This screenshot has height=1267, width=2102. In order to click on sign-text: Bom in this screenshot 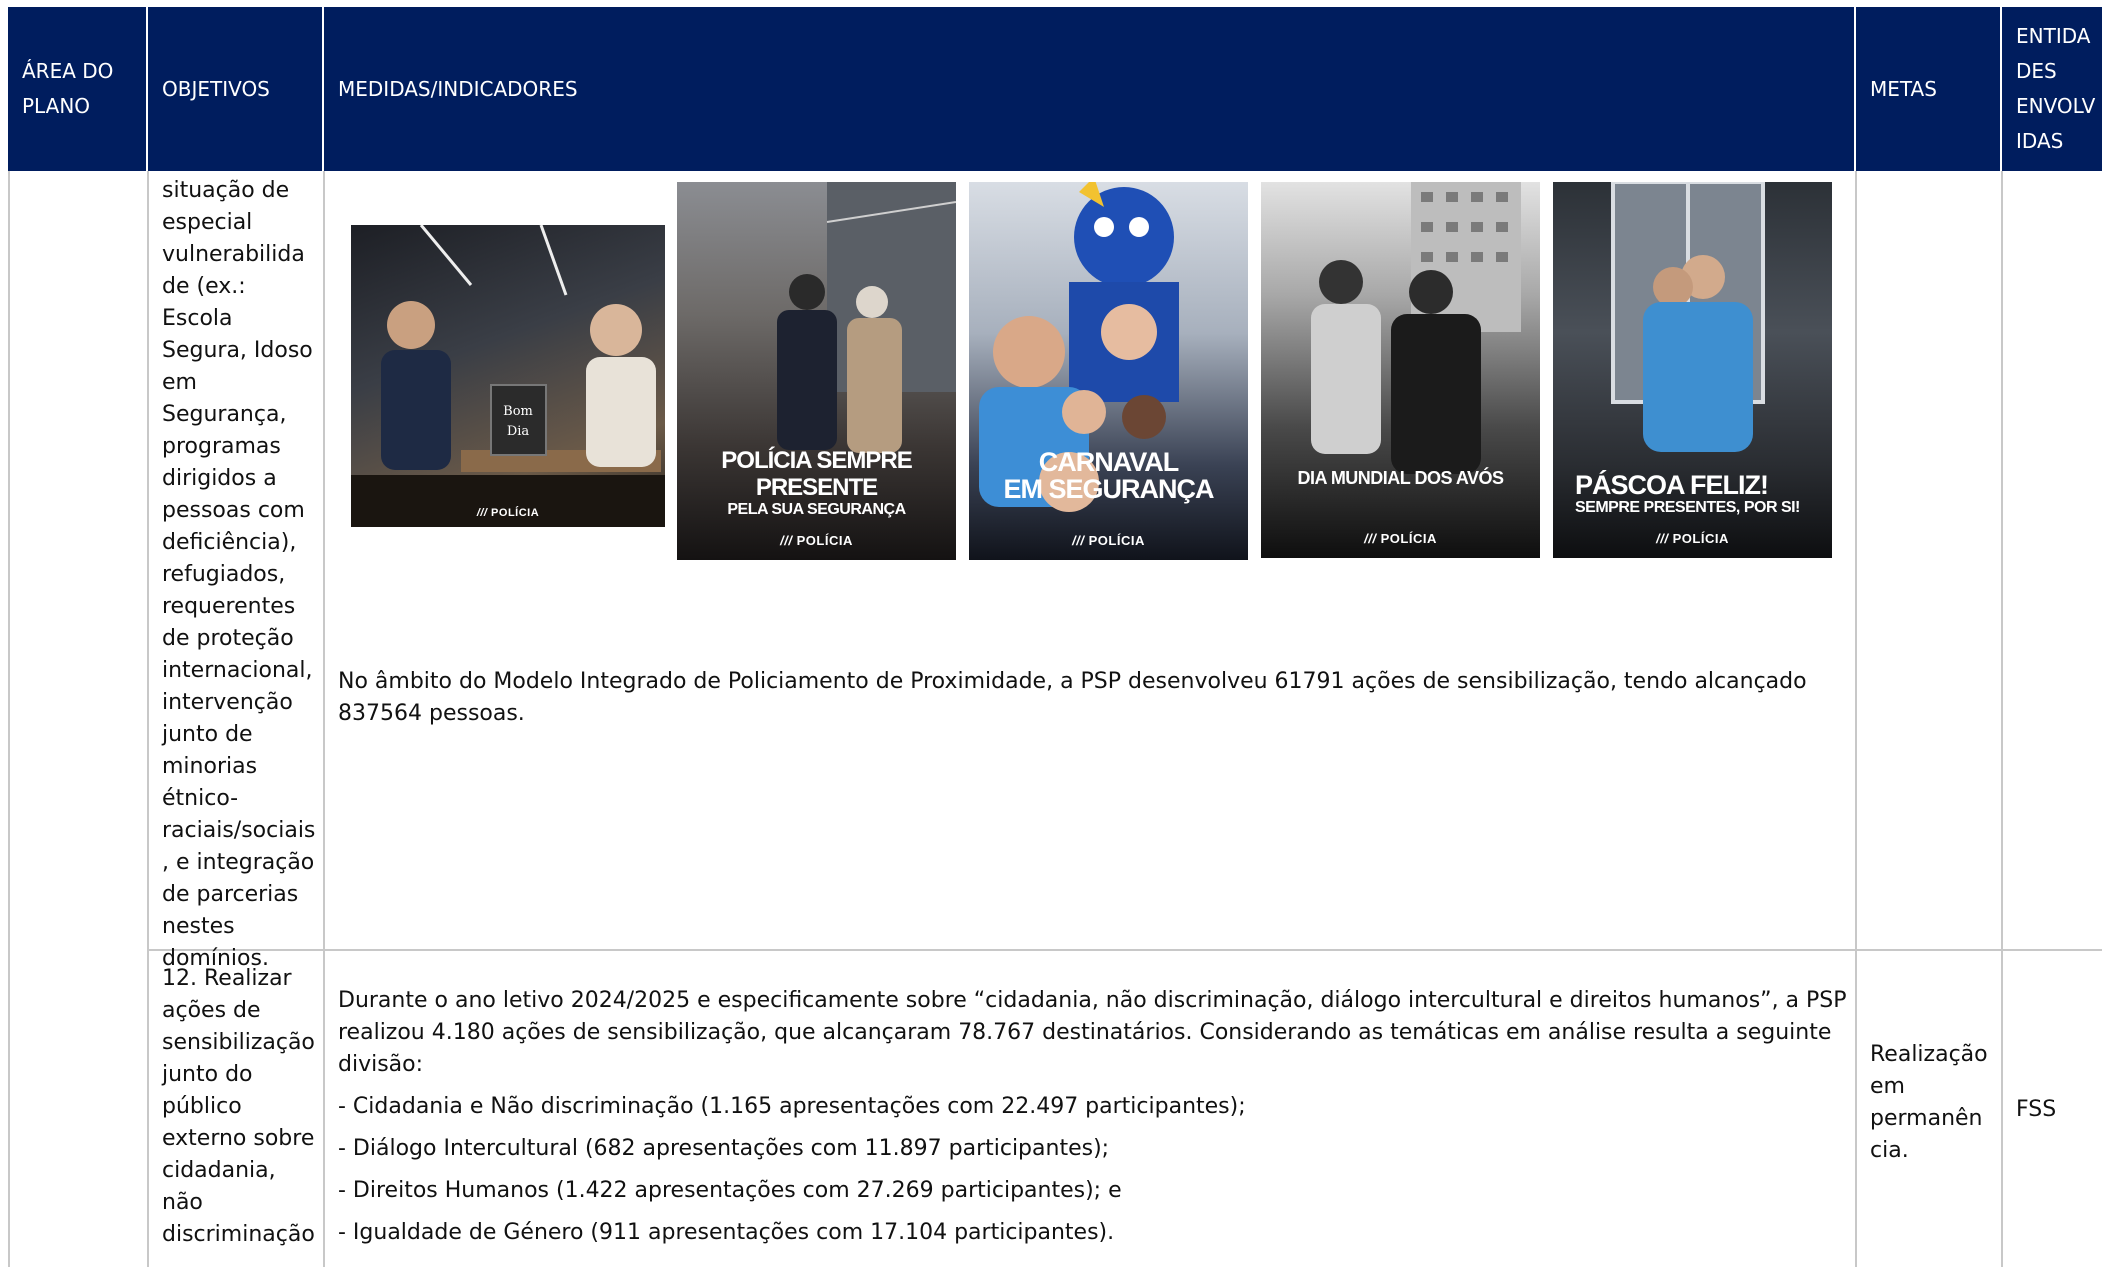, I will do `click(518, 411)`.